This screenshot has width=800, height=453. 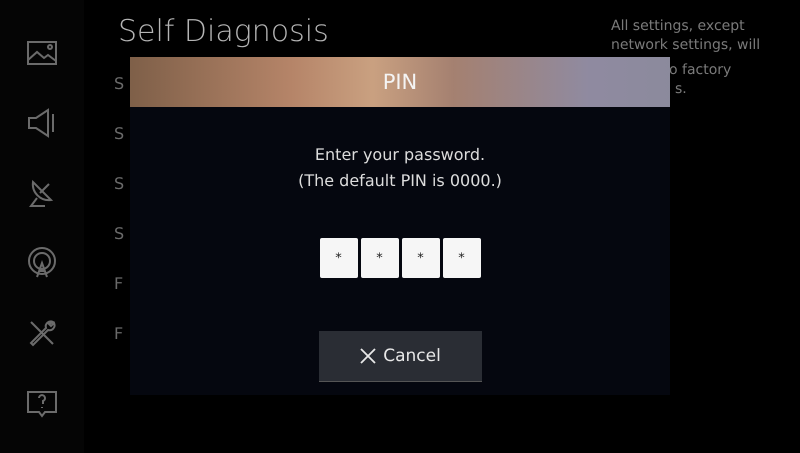 What do you see at coordinates (400, 155) in the screenshot?
I see `message-text: Enter your password.` at bounding box center [400, 155].